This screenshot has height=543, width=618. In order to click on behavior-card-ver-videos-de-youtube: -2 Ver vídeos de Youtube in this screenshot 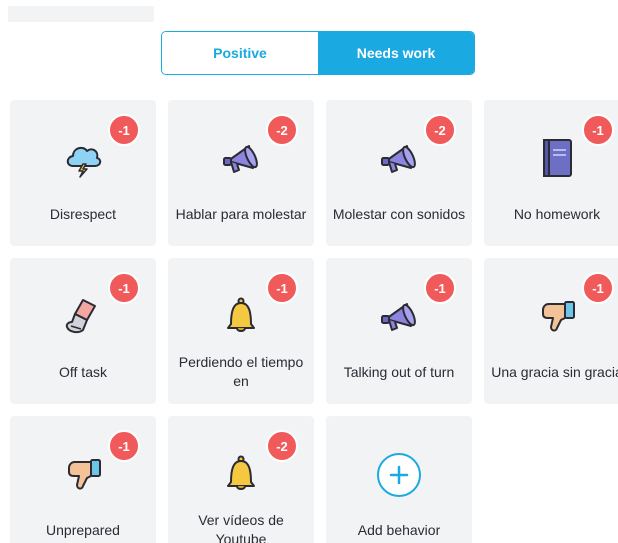, I will do `click(241, 479)`.